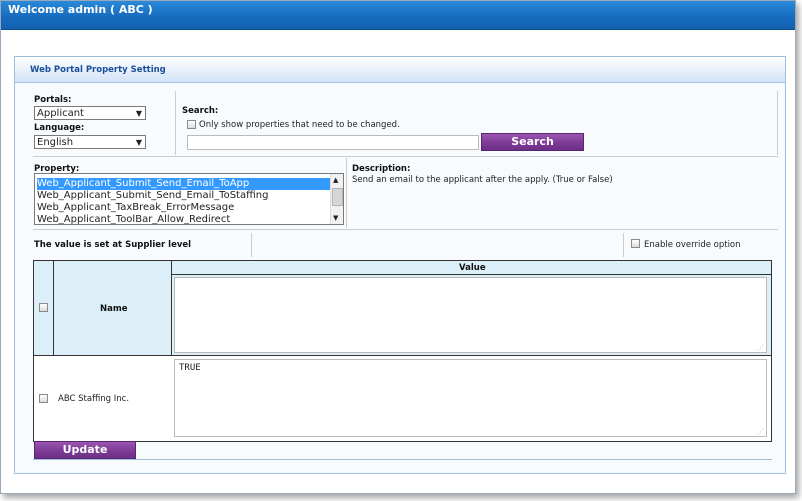  What do you see at coordinates (191, 124) in the screenshot?
I see `only-changed-checkbox` at bounding box center [191, 124].